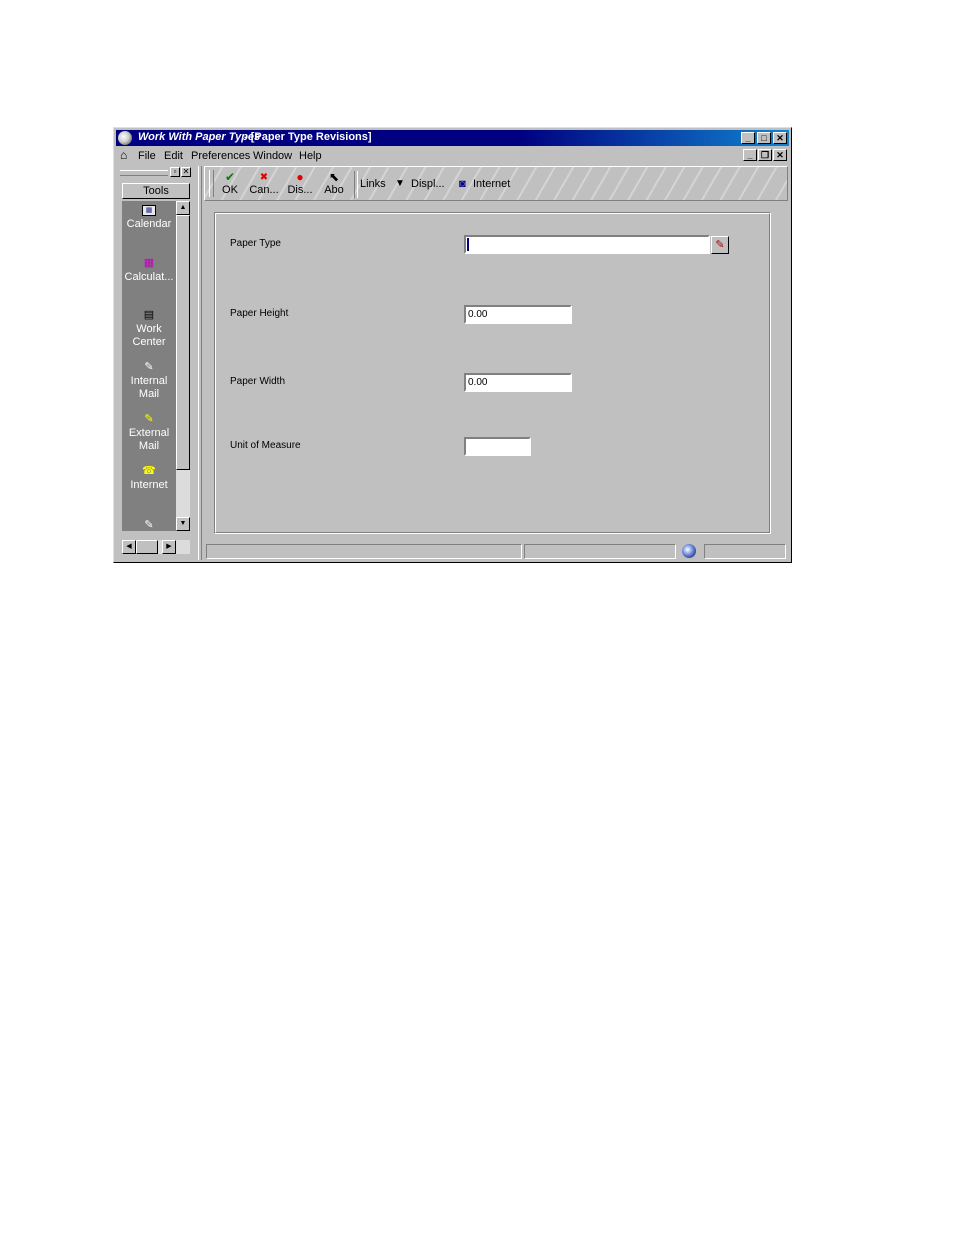 The height and width of the screenshot is (1235, 954). I want to click on internet-page-icon: ◙, so click(462, 184).